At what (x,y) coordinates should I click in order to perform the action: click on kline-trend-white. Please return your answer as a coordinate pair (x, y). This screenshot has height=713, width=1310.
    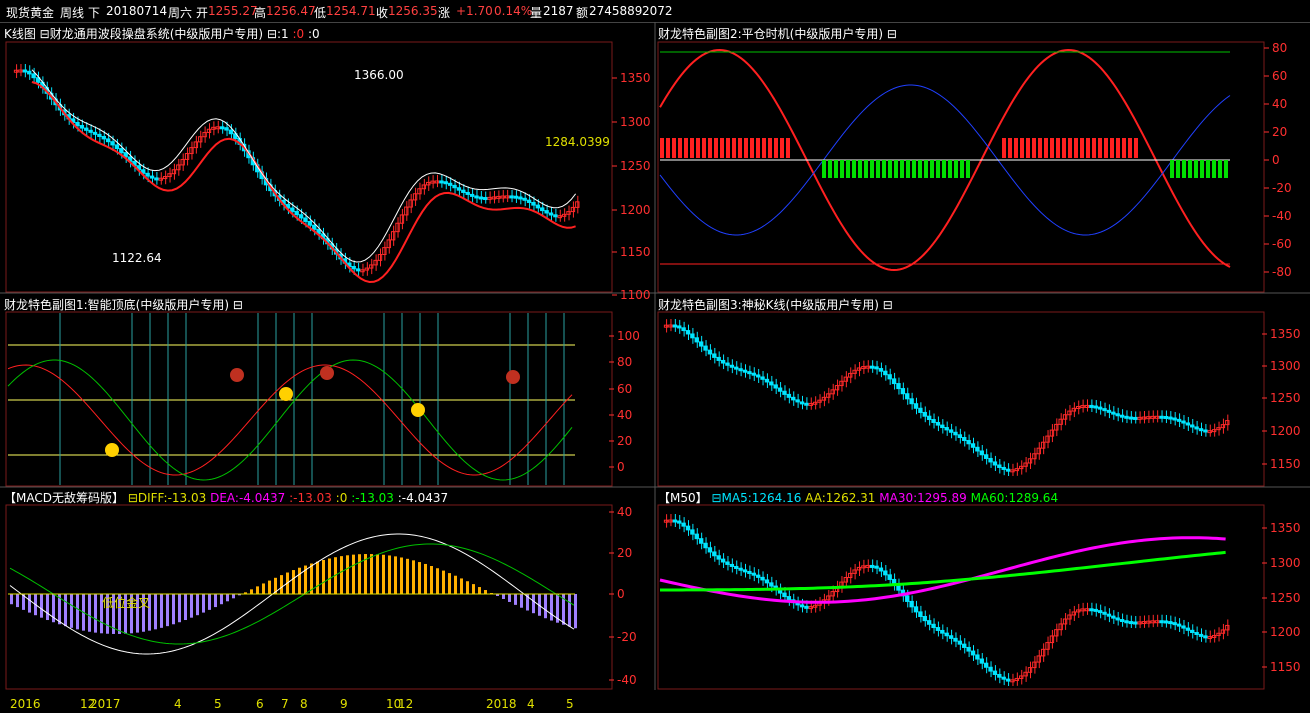
    Looking at the image, I should click on (304, 166).